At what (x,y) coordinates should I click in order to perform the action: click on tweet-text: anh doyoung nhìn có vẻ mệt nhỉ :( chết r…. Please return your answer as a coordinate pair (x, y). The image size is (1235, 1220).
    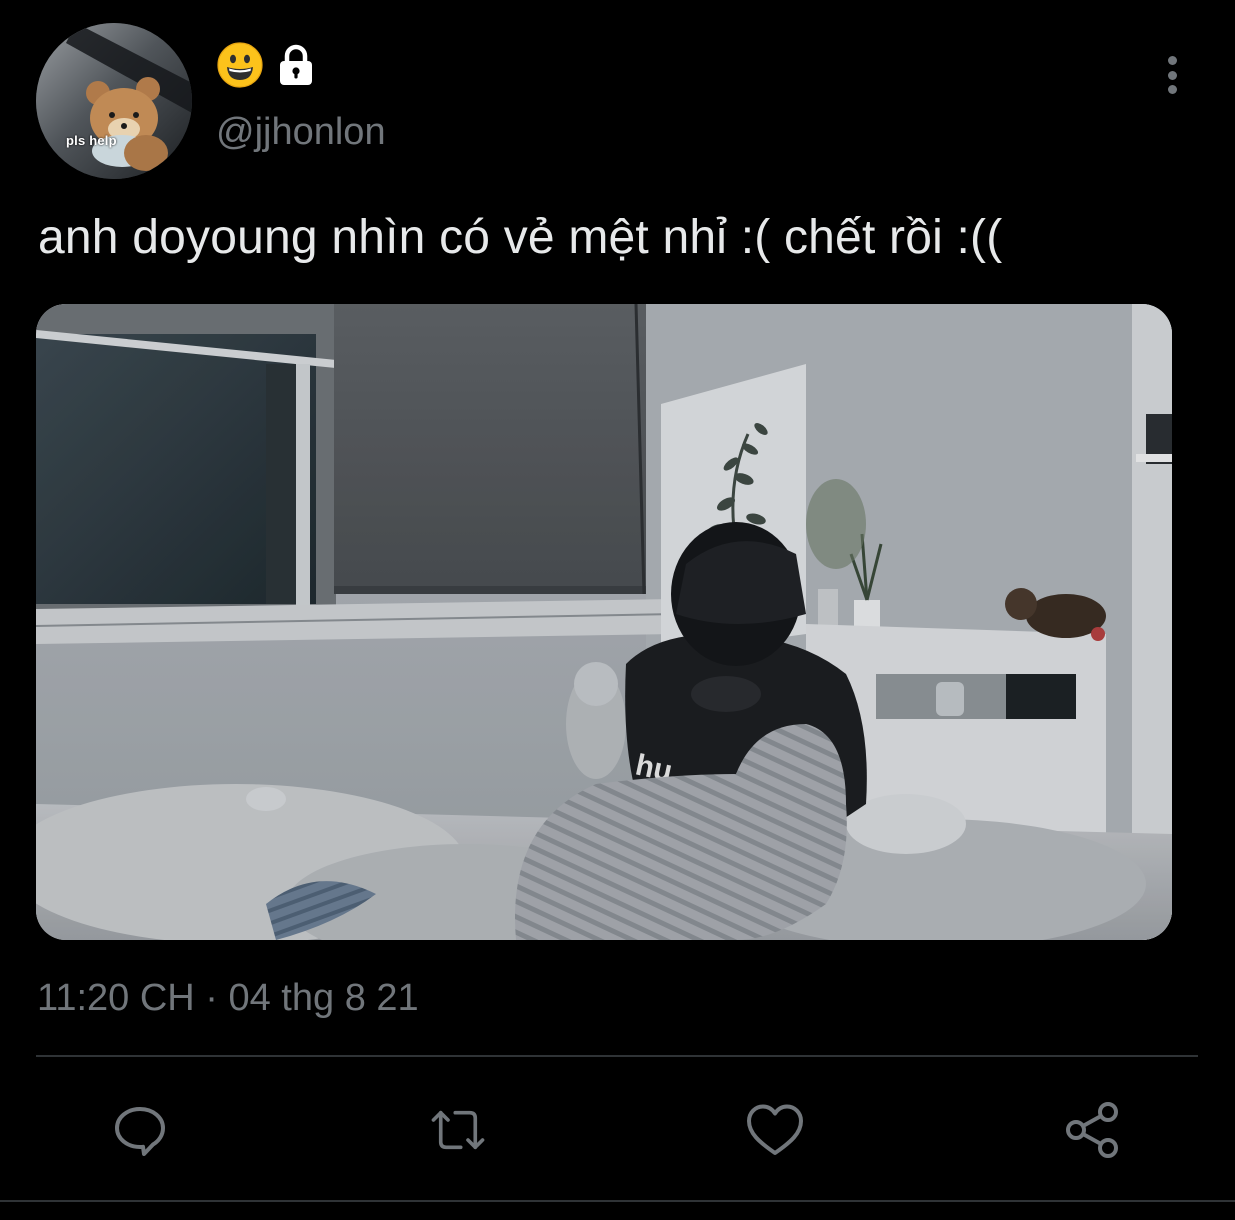
    Looking at the image, I should click on (520, 237).